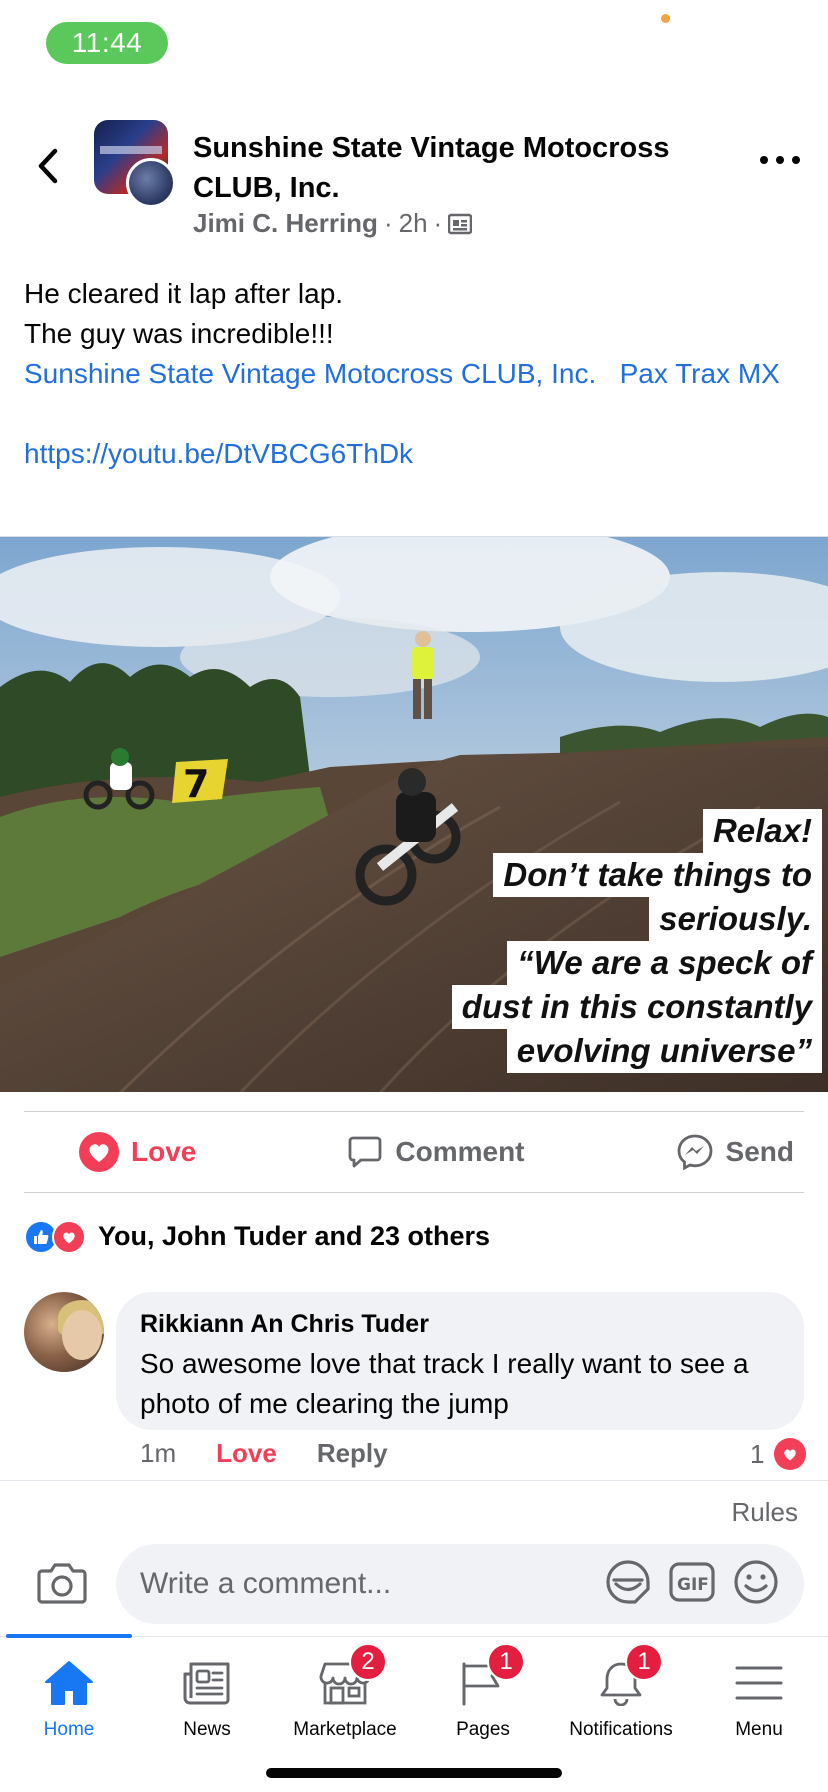  I want to click on tab-notifications: 1 Notifications, so click(621, 1695).